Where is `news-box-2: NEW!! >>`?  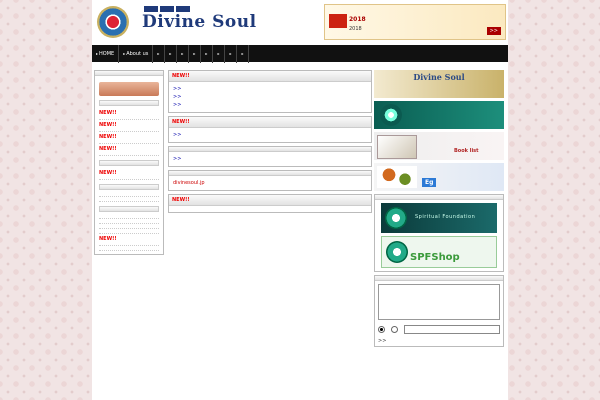 news-box-2: NEW!! >> is located at coordinates (270, 129).